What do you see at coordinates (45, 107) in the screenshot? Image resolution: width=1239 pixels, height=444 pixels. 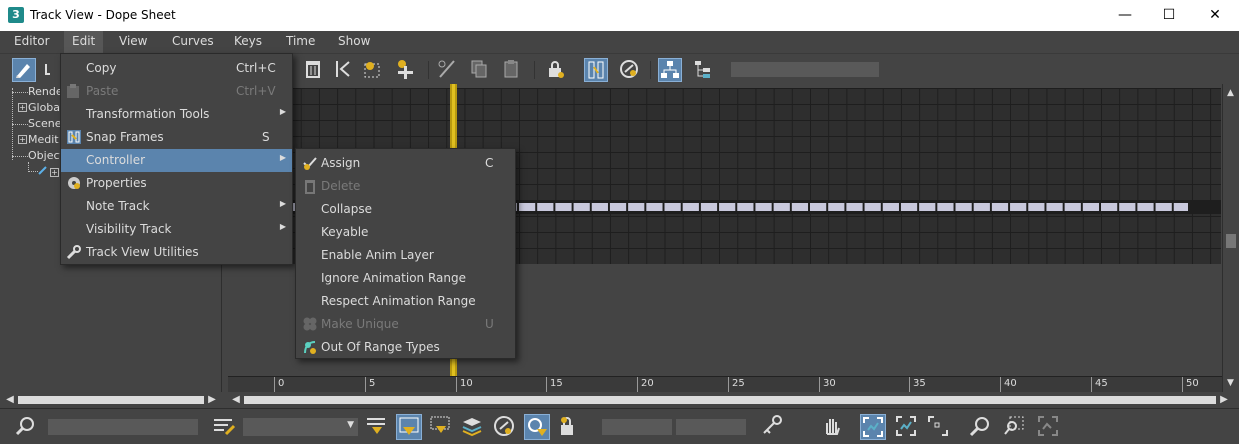 I see `tree-item-global: Global` at bounding box center [45, 107].